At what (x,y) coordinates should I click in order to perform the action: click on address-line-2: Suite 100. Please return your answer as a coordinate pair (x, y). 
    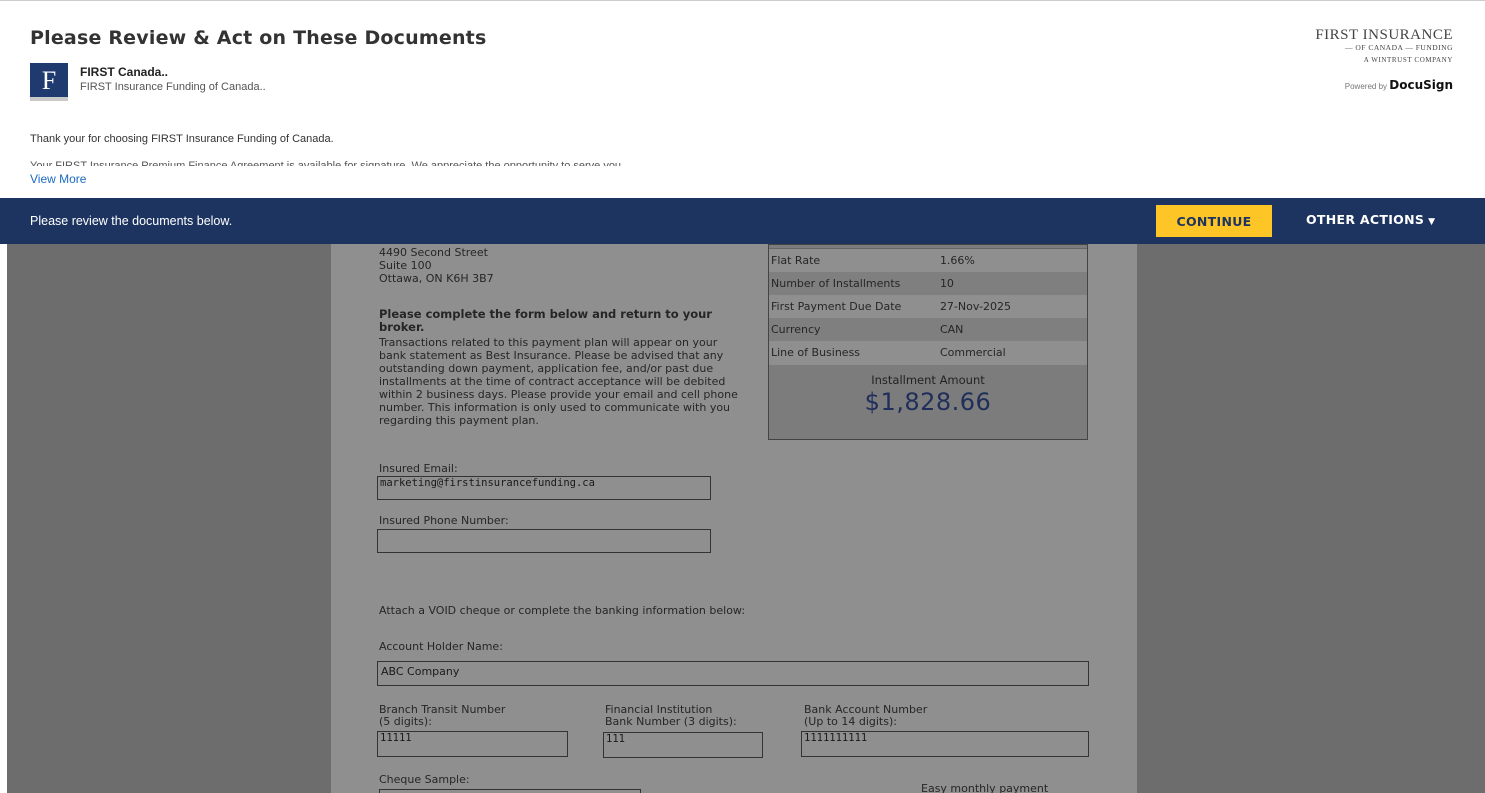
    Looking at the image, I should click on (405, 265).